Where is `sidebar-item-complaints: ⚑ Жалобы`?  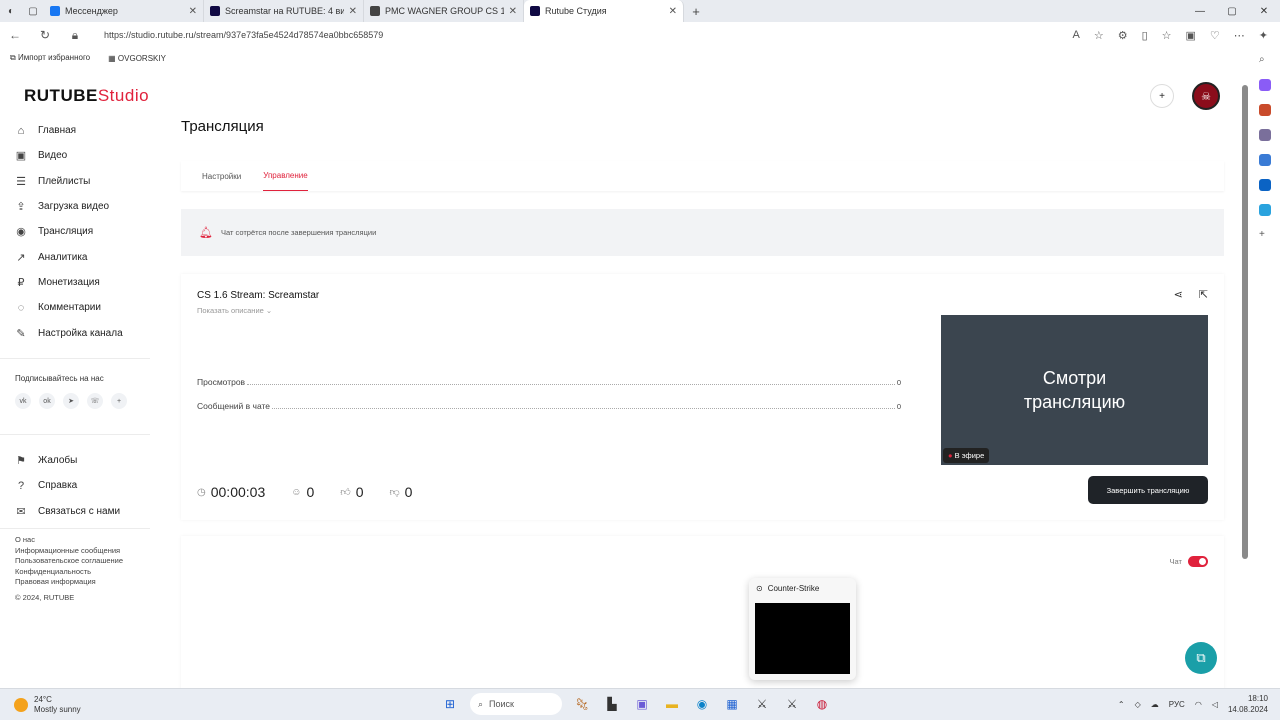 sidebar-item-complaints: ⚑ Жалобы is located at coordinates (89, 460).